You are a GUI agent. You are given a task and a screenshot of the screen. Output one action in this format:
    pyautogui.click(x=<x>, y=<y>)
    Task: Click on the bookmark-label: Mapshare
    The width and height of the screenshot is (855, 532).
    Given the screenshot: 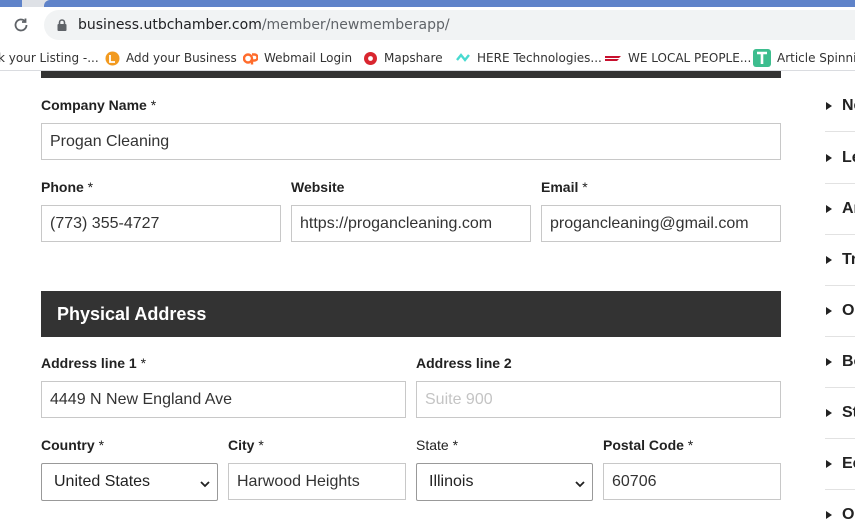 What is the action you would take?
    pyautogui.click(x=413, y=58)
    